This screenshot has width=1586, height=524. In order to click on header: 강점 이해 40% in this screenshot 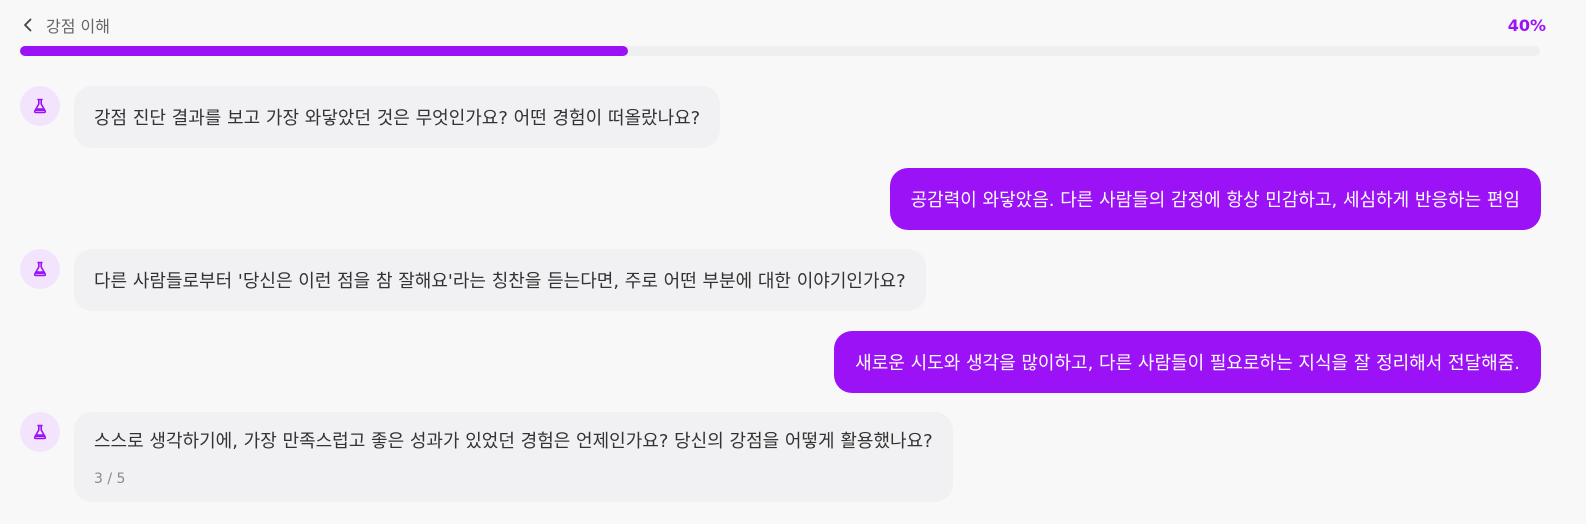, I will do `click(793, 25)`.